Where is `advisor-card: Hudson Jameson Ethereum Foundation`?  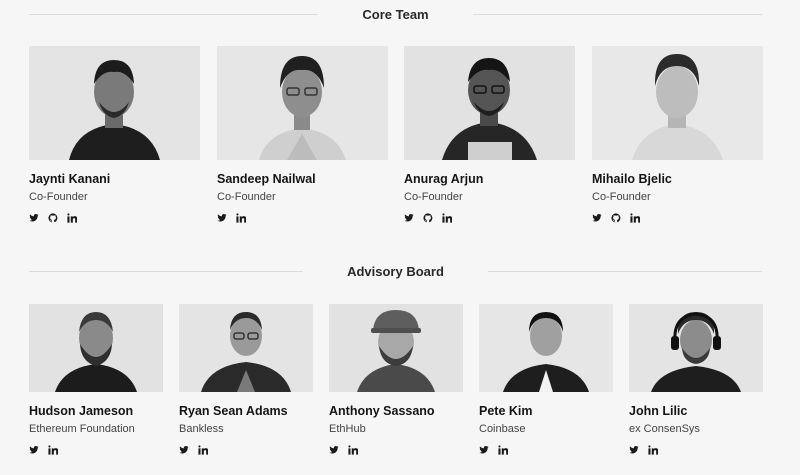
advisor-card: Hudson Jameson Ethereum Foundation is located at coordinates (96, 379).